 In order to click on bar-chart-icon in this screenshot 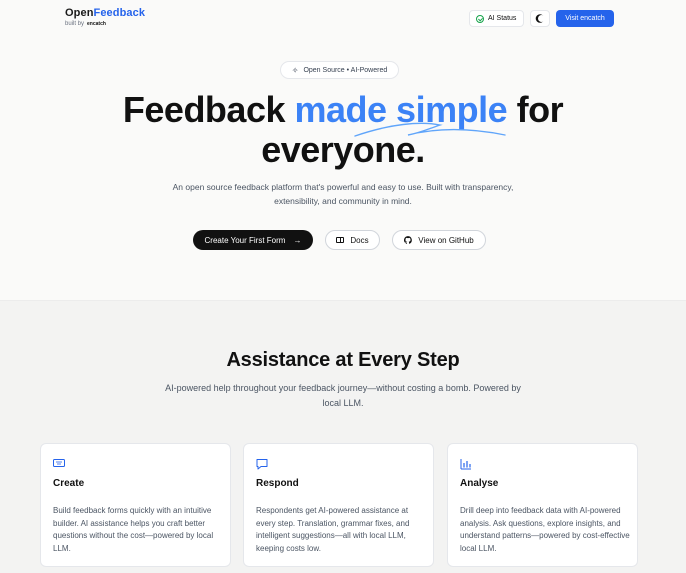, I will do `click(465, 464)`.